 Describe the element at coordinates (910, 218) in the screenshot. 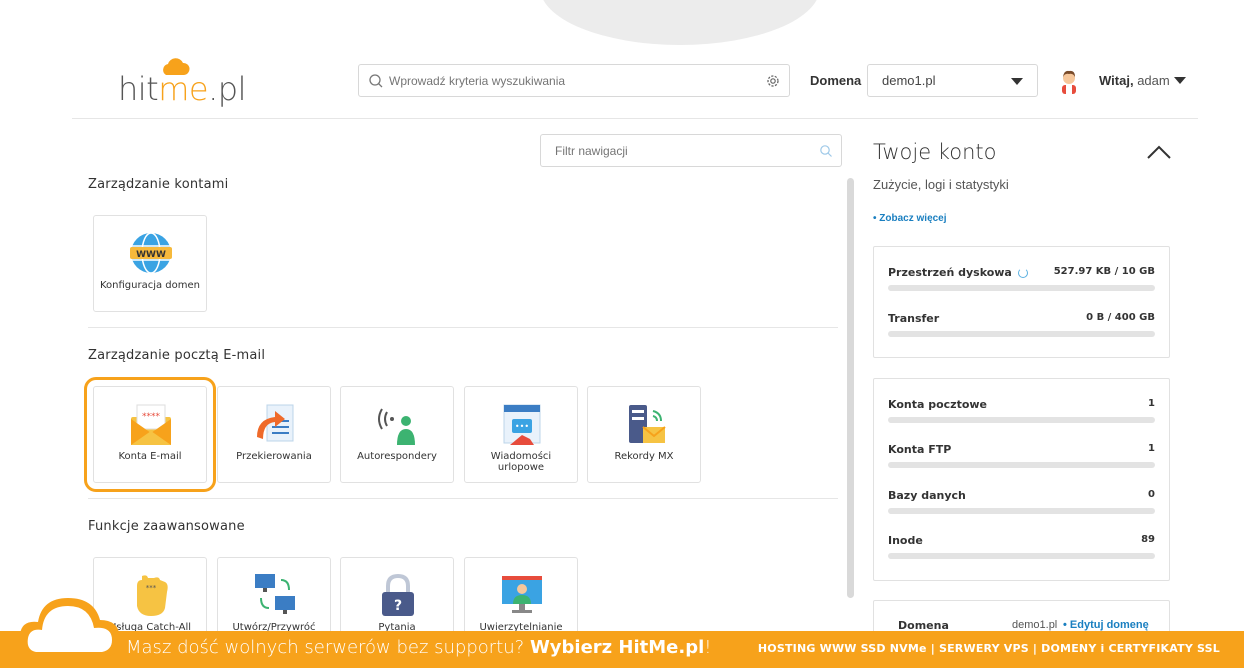

I see `see-more-link: • Zobacz więcej` at that location.